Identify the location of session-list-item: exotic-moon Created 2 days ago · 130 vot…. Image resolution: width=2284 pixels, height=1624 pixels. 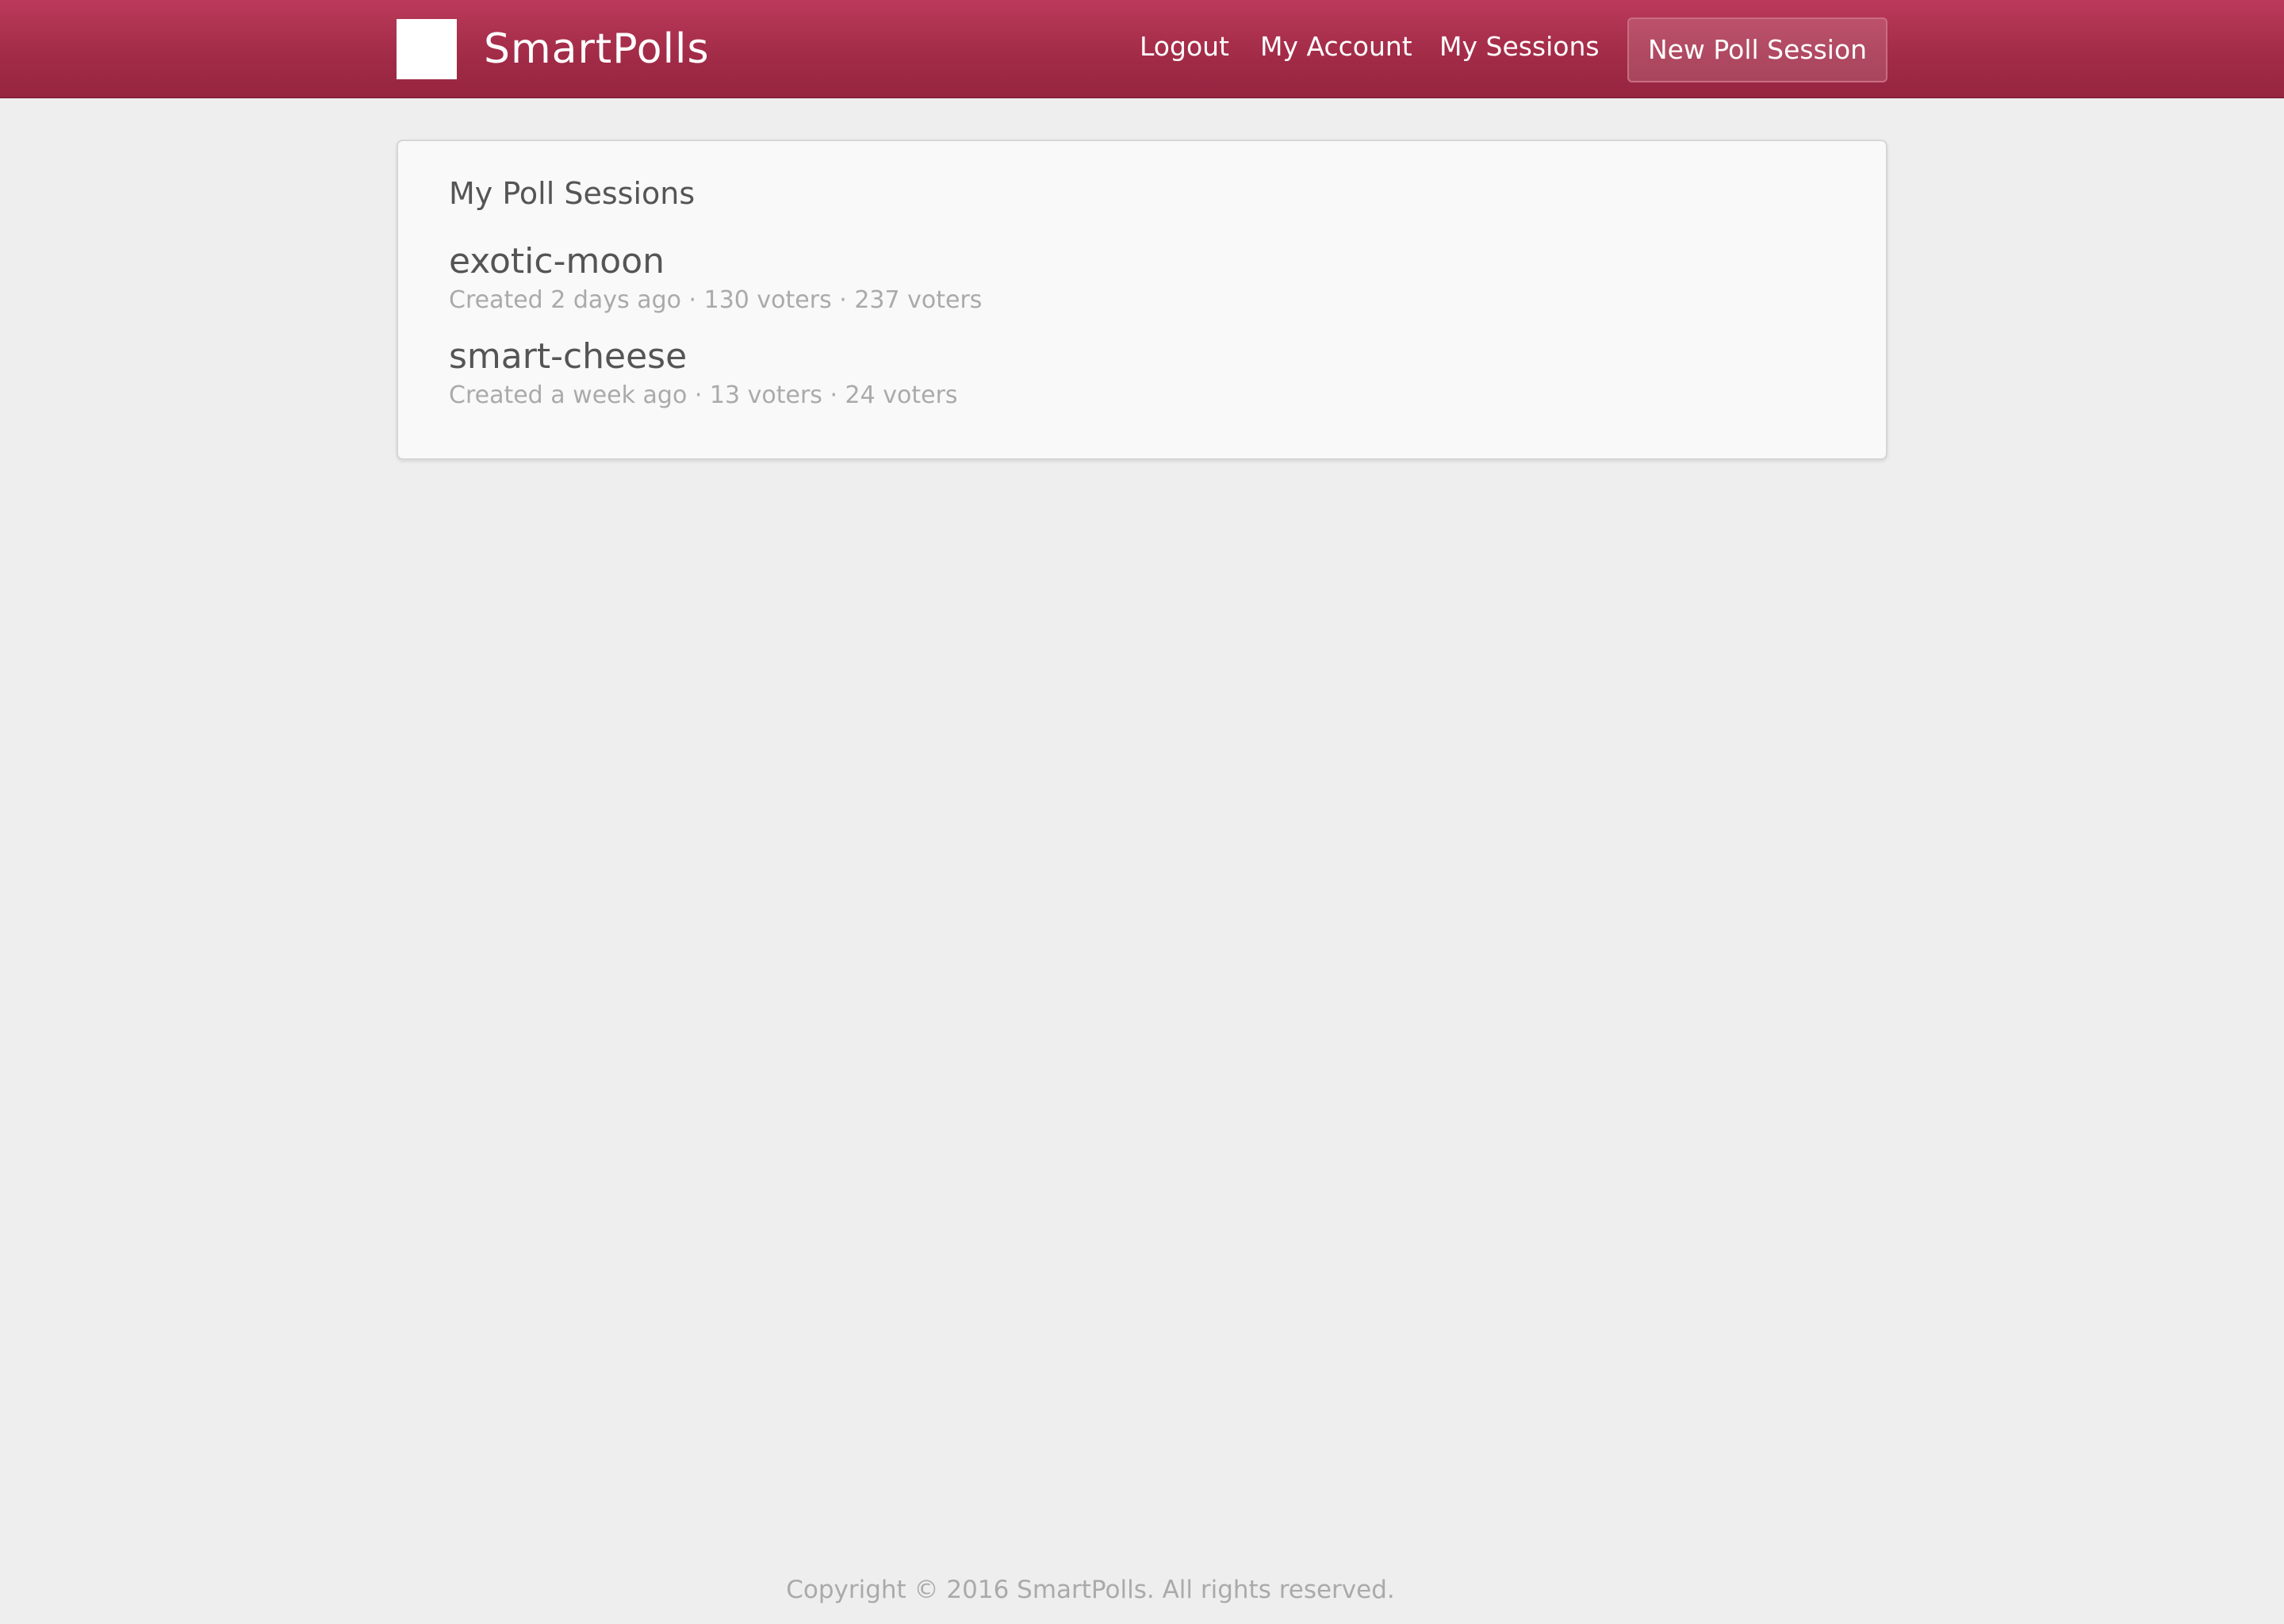
(1123, 278).